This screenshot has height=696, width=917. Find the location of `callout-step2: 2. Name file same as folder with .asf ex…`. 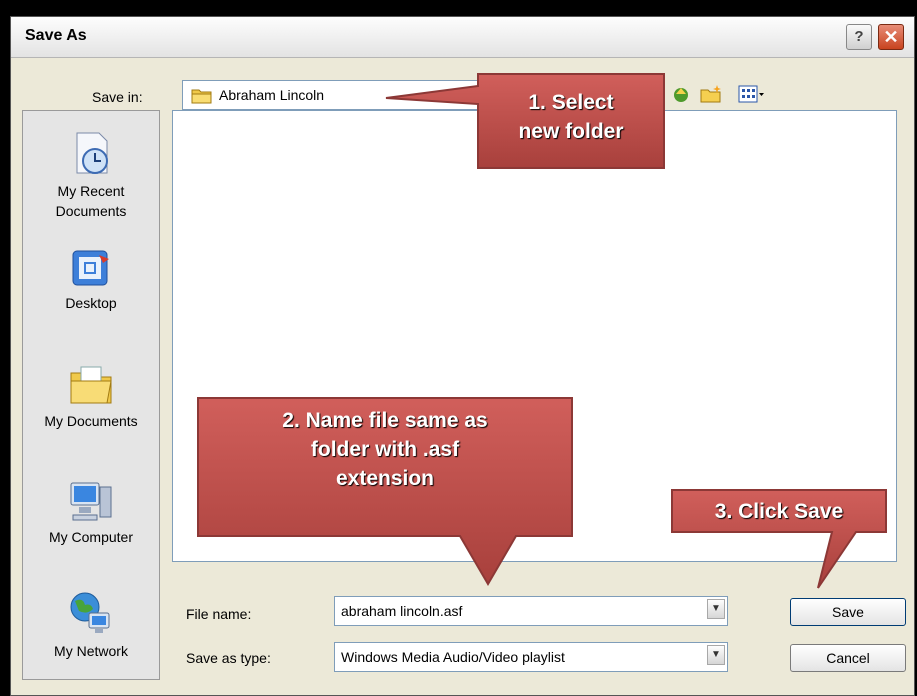

callout-step2: 2. Name file same as folder with .asf ex… is located at coordinates (385, 449).